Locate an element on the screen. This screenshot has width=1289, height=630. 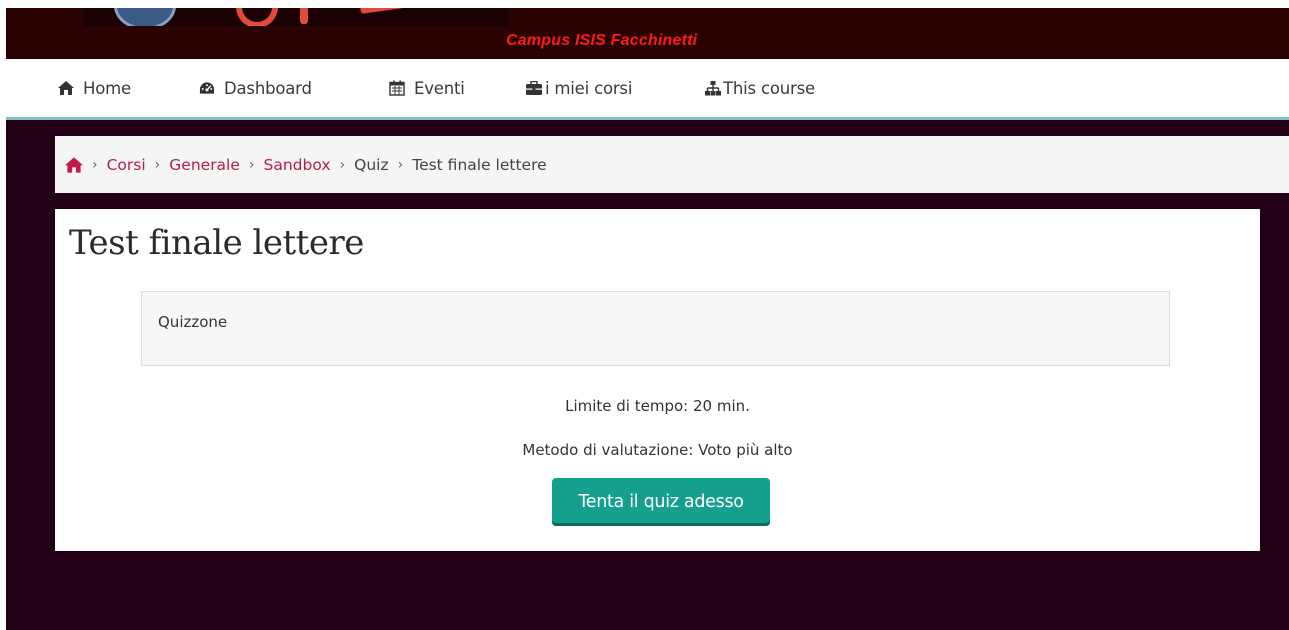
nav-item-home: Home is located at coordinates (94, 88).